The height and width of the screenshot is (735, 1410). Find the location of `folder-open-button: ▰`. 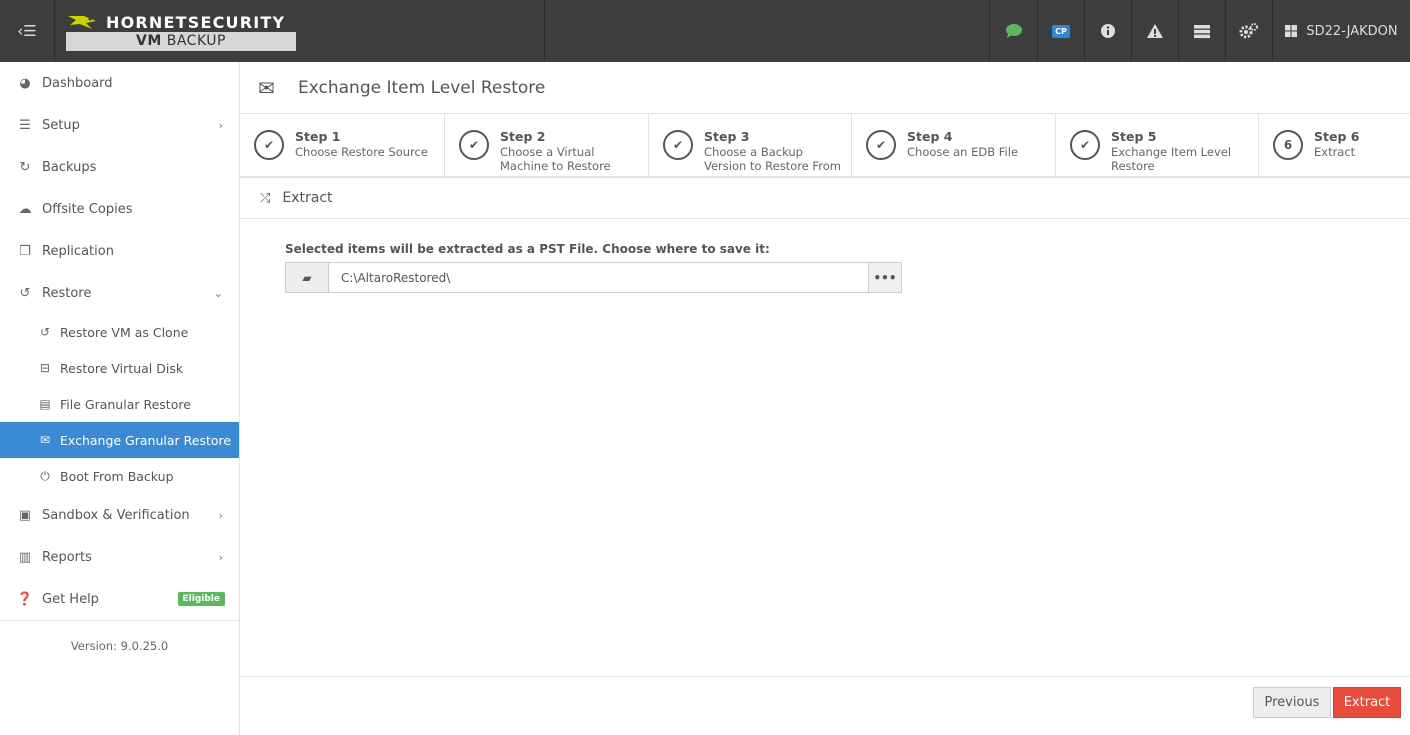

folder-open-button: ▰ is located at coordinates (307, 277).